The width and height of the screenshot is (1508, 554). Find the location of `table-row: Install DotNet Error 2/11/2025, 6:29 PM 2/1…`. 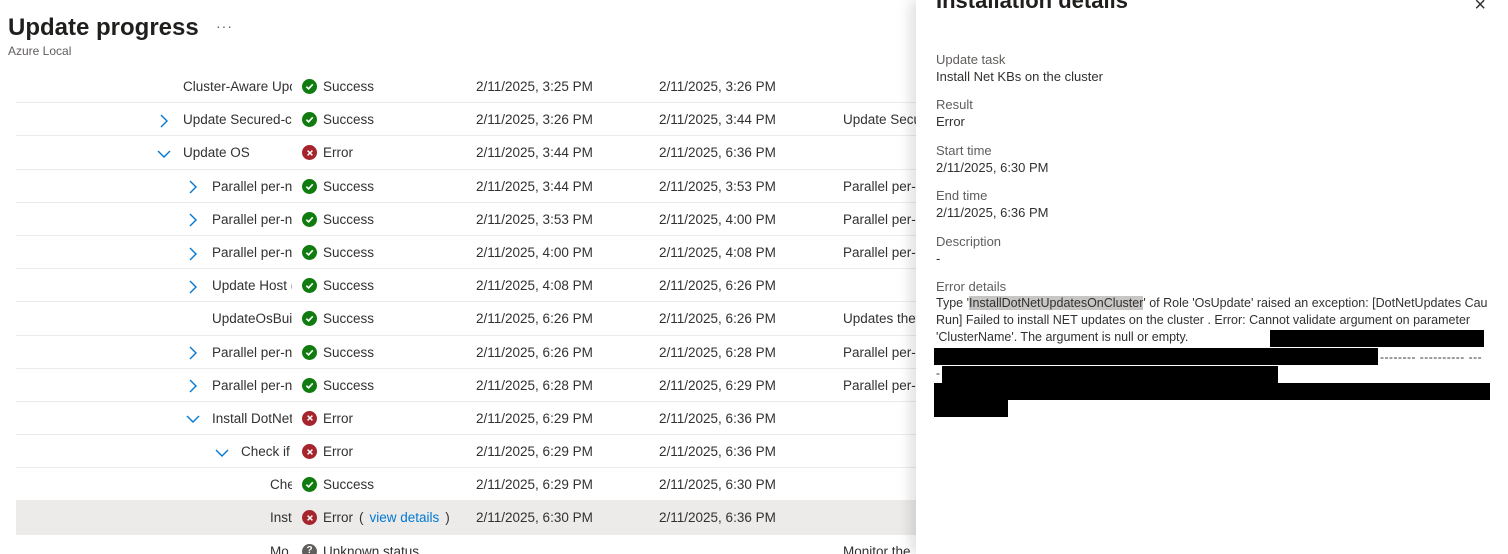

table-row: Install DotNet Error 2/11/2025, 6:29 PM 2/1… is located at coordinates (466, 419).